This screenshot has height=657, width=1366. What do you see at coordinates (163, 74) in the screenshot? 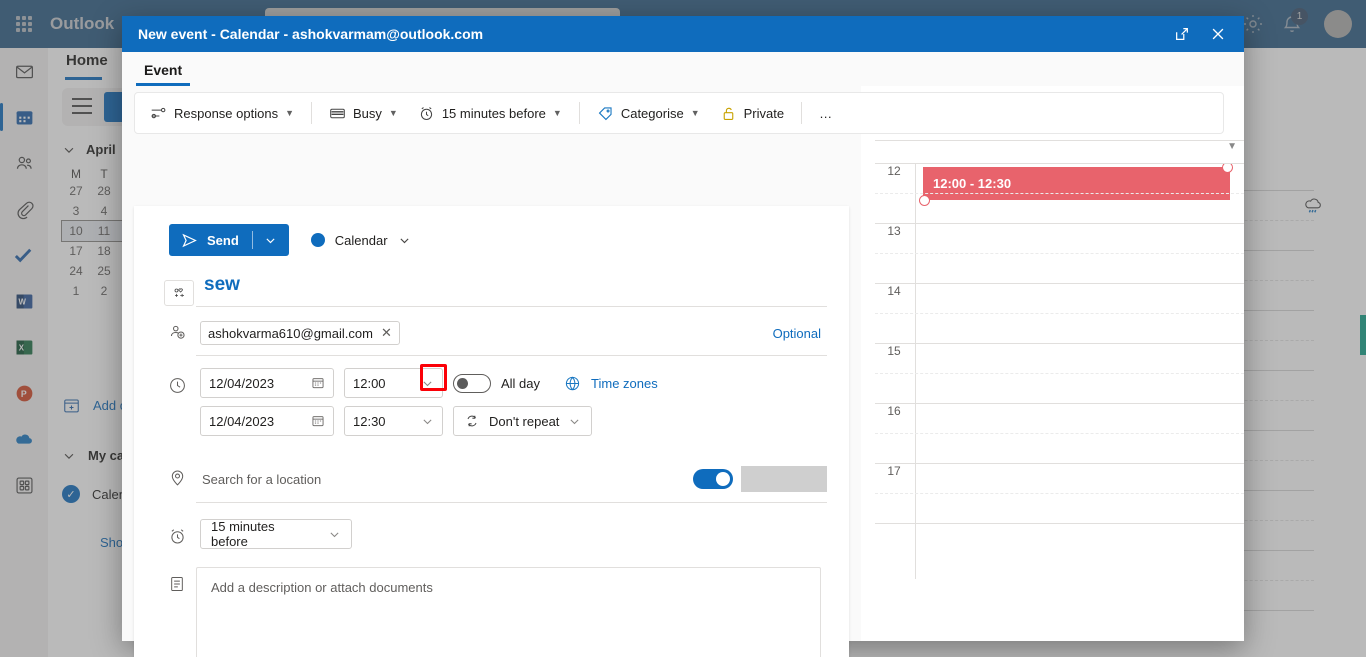
I see `tab-event: Event` at bounding box center [163, 74].